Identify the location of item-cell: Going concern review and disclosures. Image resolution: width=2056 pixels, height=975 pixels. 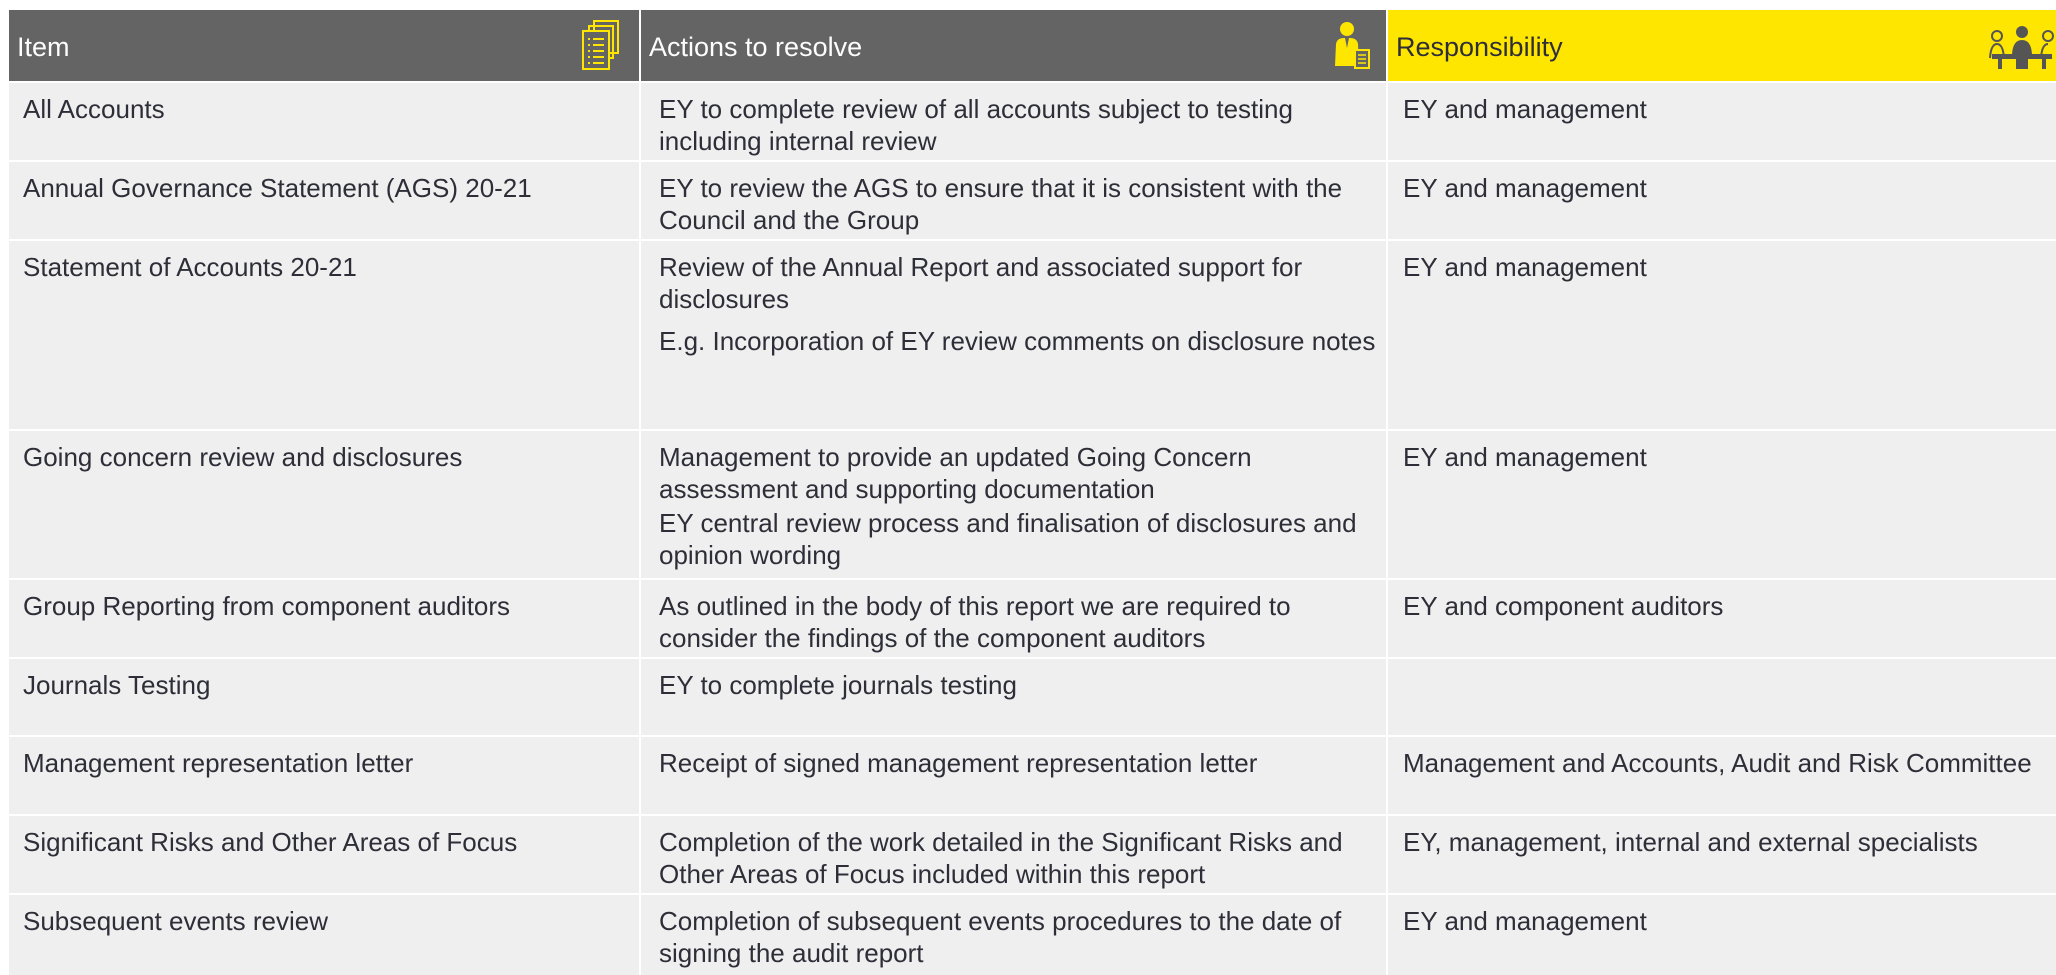
(324, 504).